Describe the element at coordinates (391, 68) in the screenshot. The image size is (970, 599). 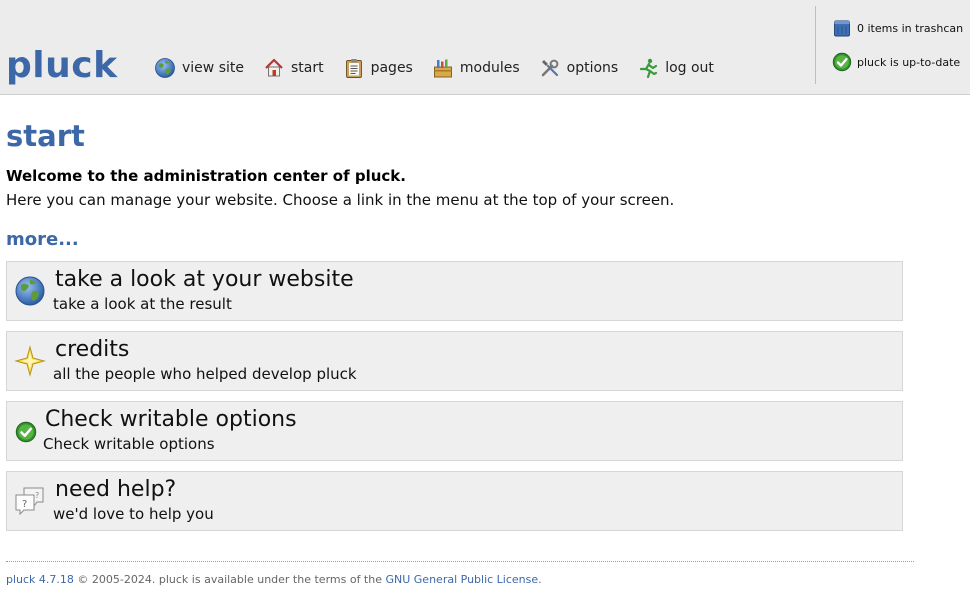
I see `nav-label: pages` at that location.